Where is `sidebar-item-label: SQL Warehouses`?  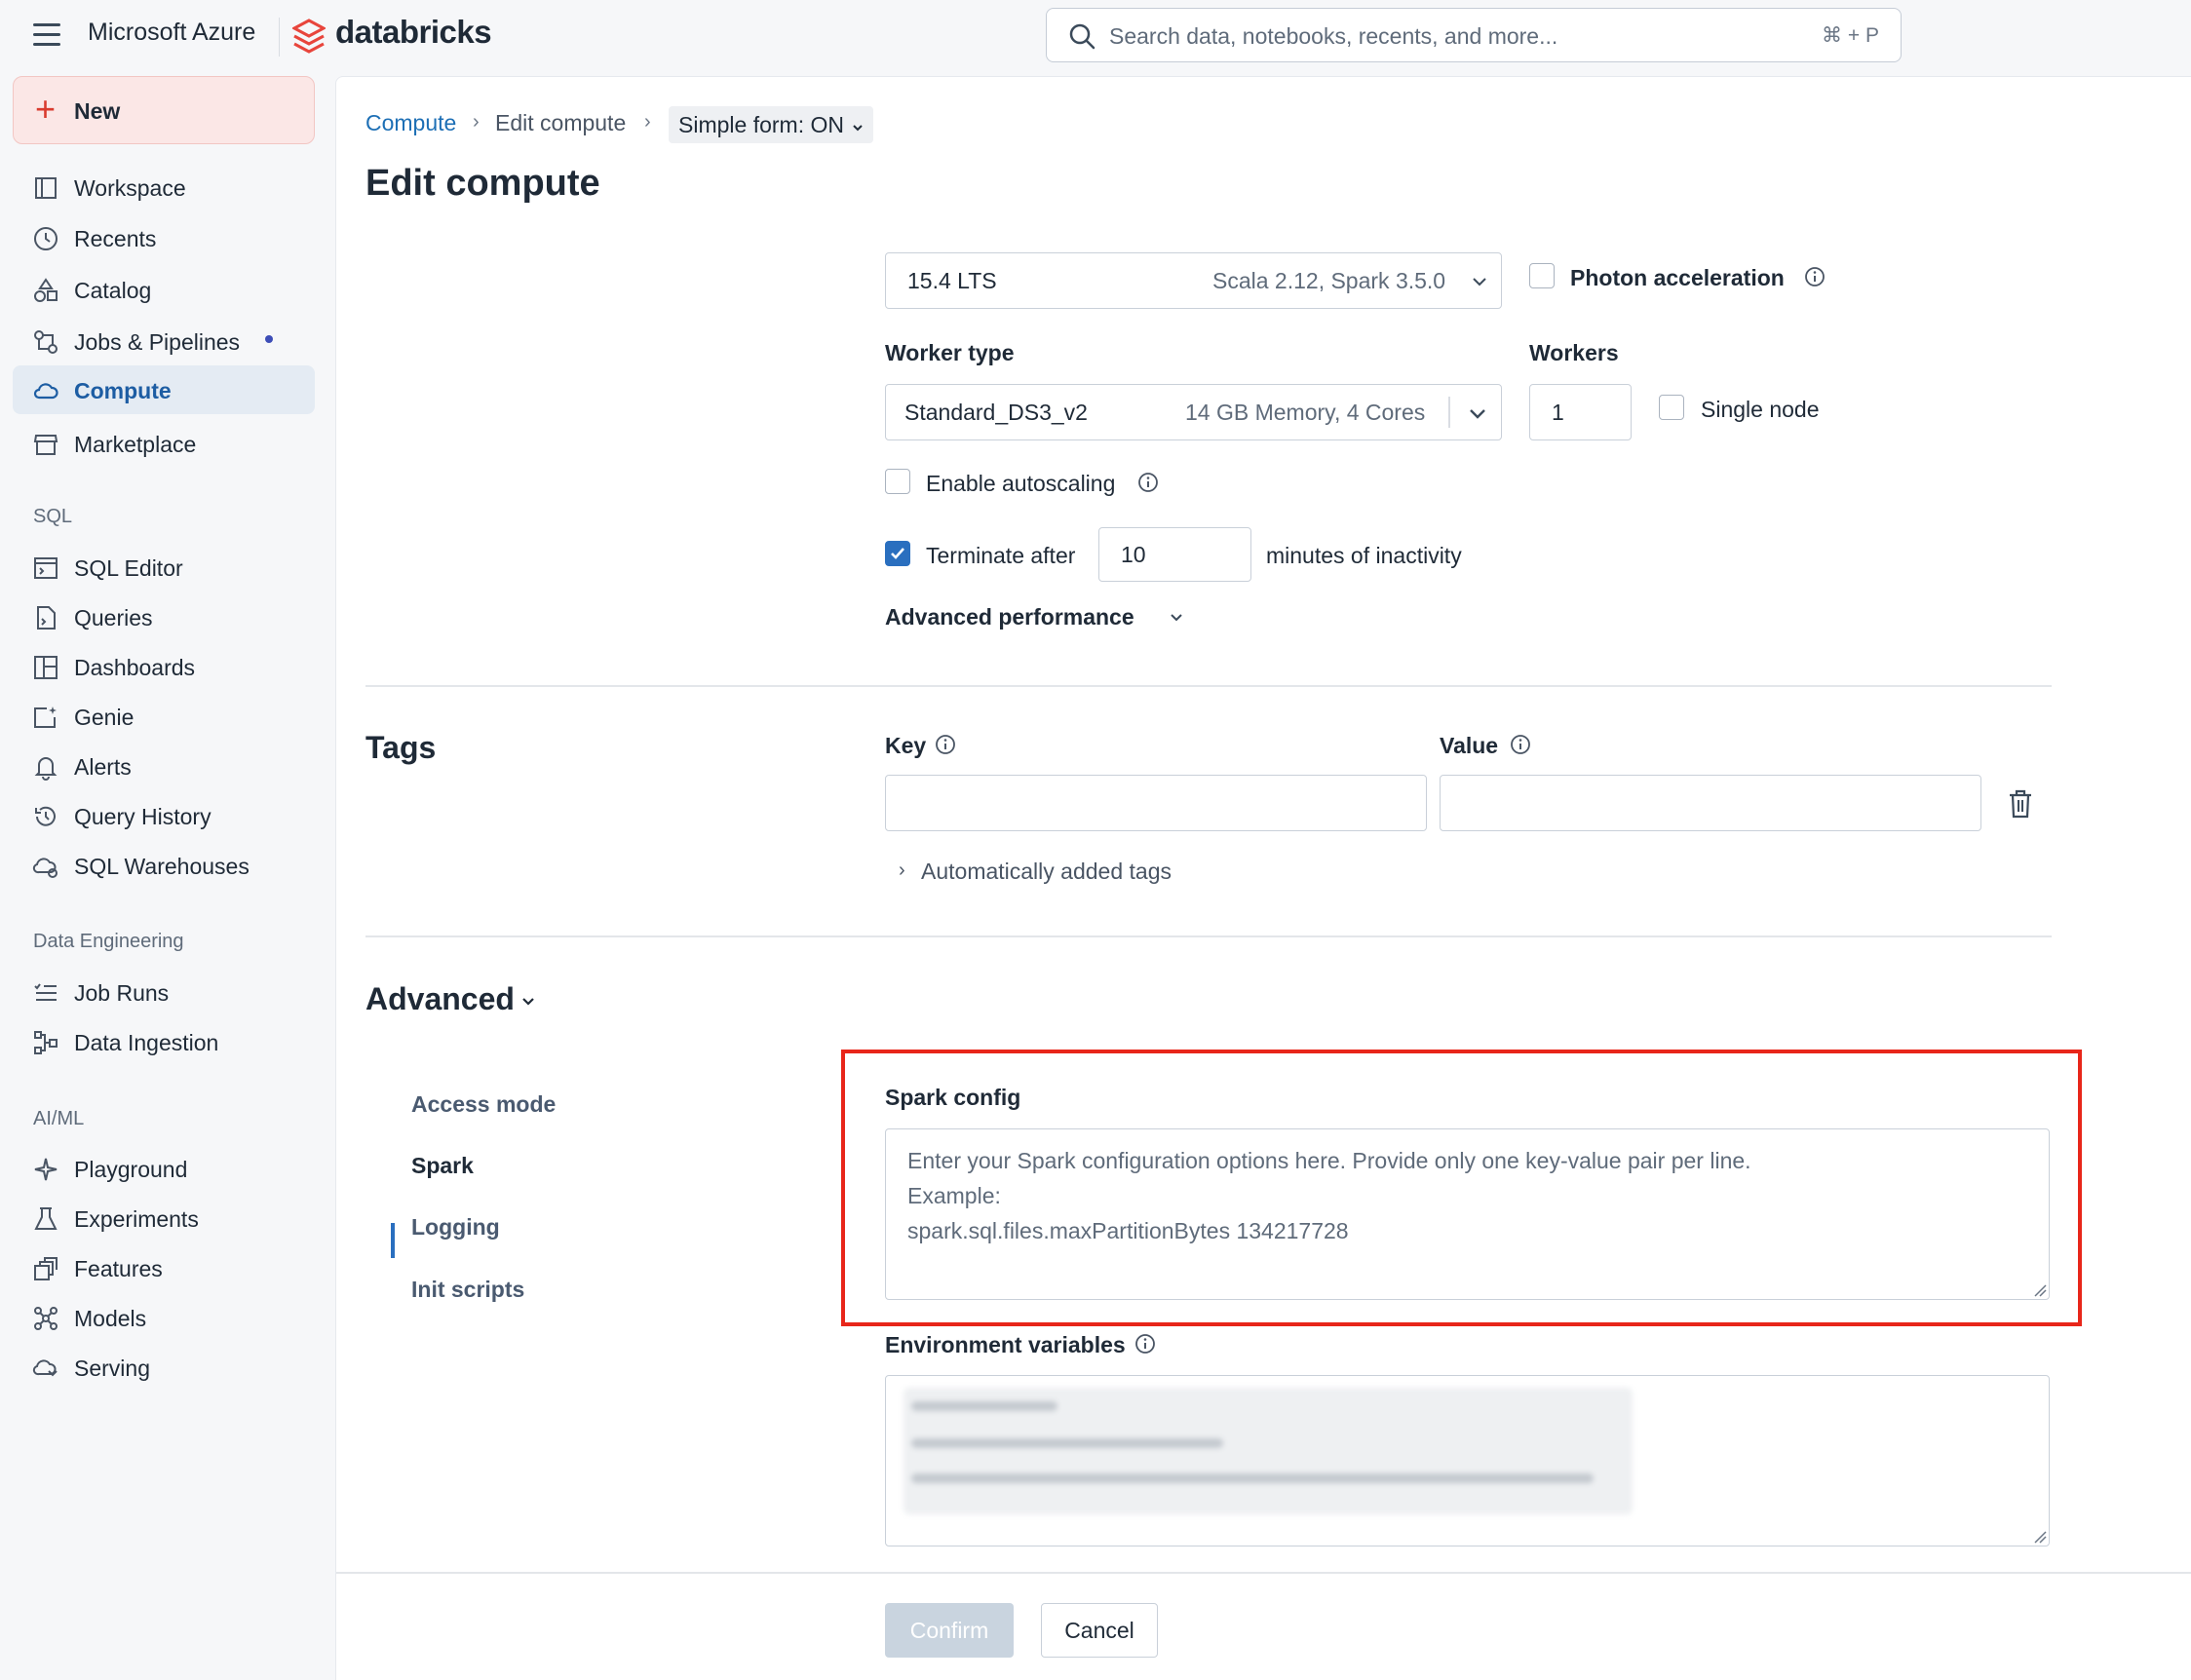
sidebar-item-label: SQL Warehouses is located at coordinates (162, 866).